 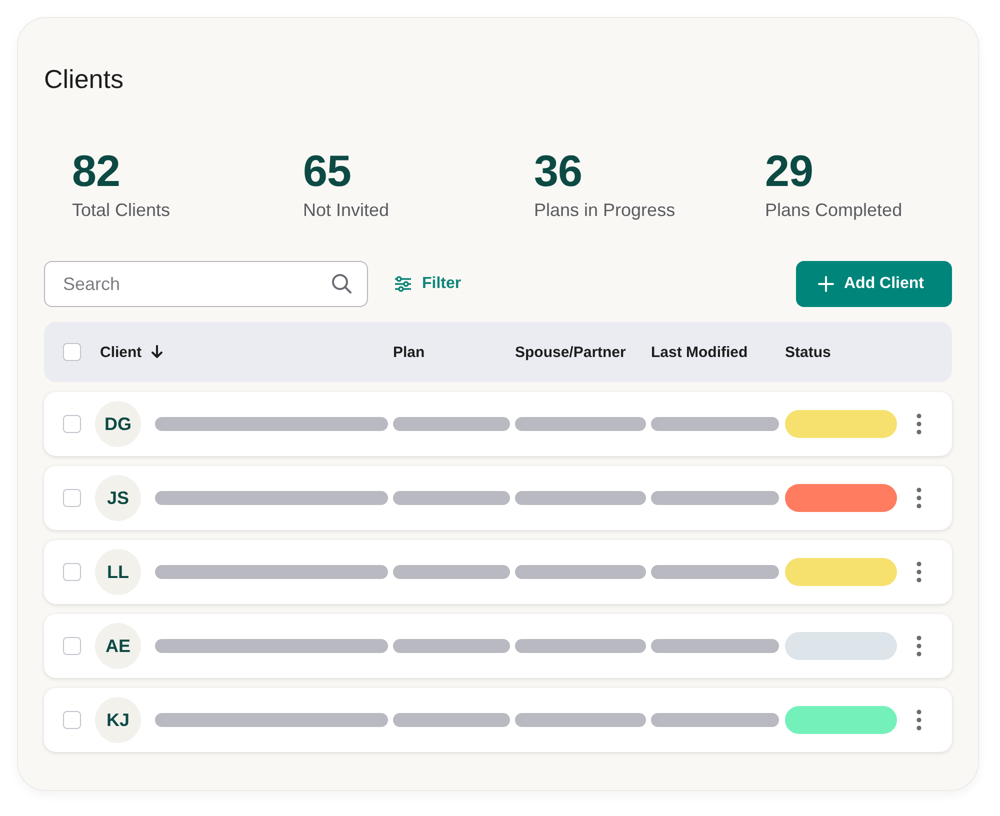 I want to click on stat-value: 36, so click(x=558, y=172).